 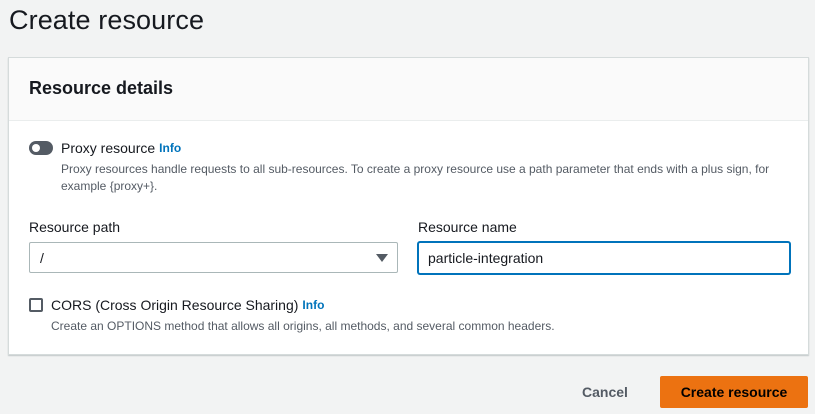 I want to click on cancel-button: Cancel, so click(x=605, y=392).